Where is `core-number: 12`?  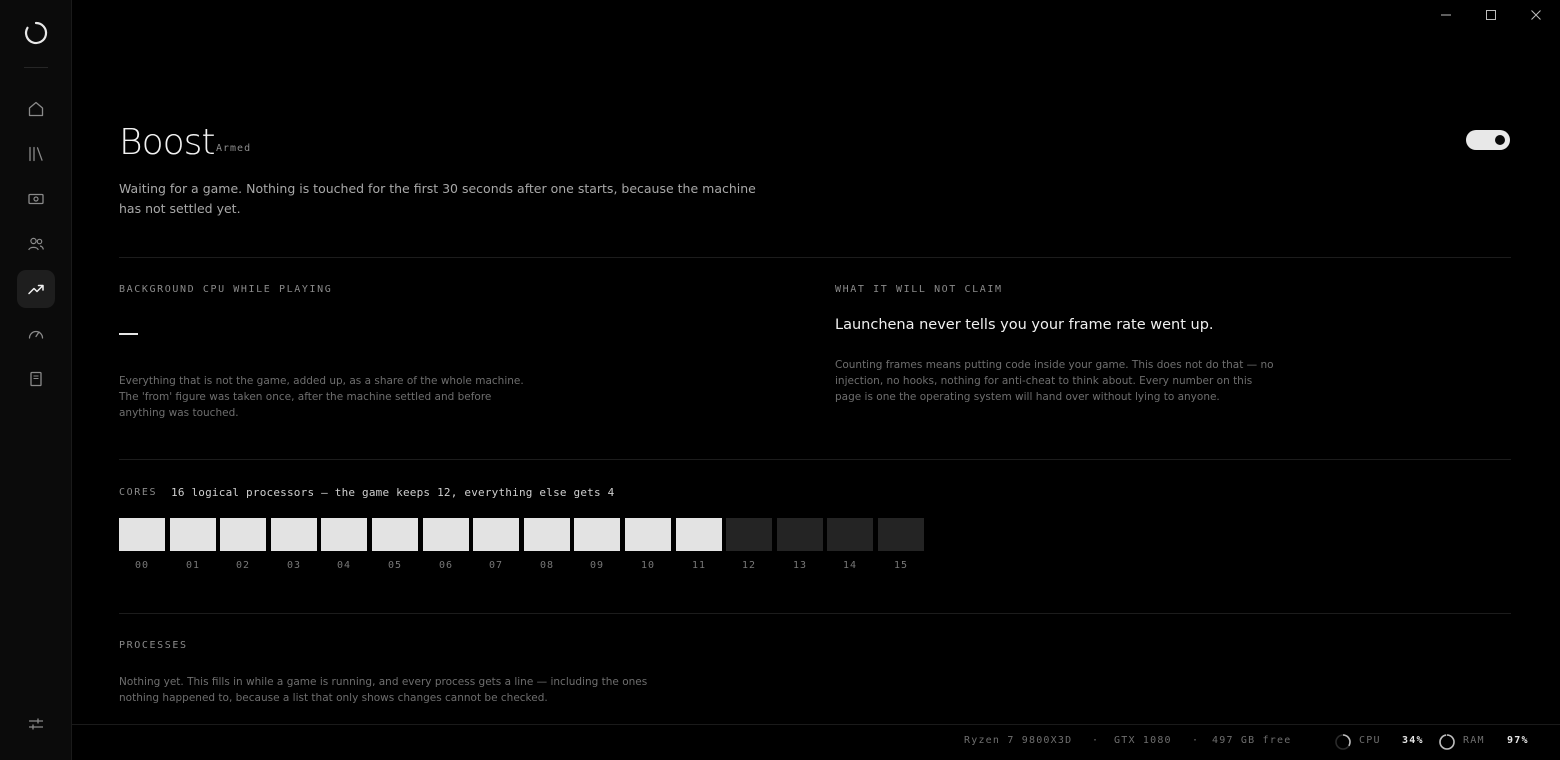 core-number: 12 is located at coordinates (749, 565).